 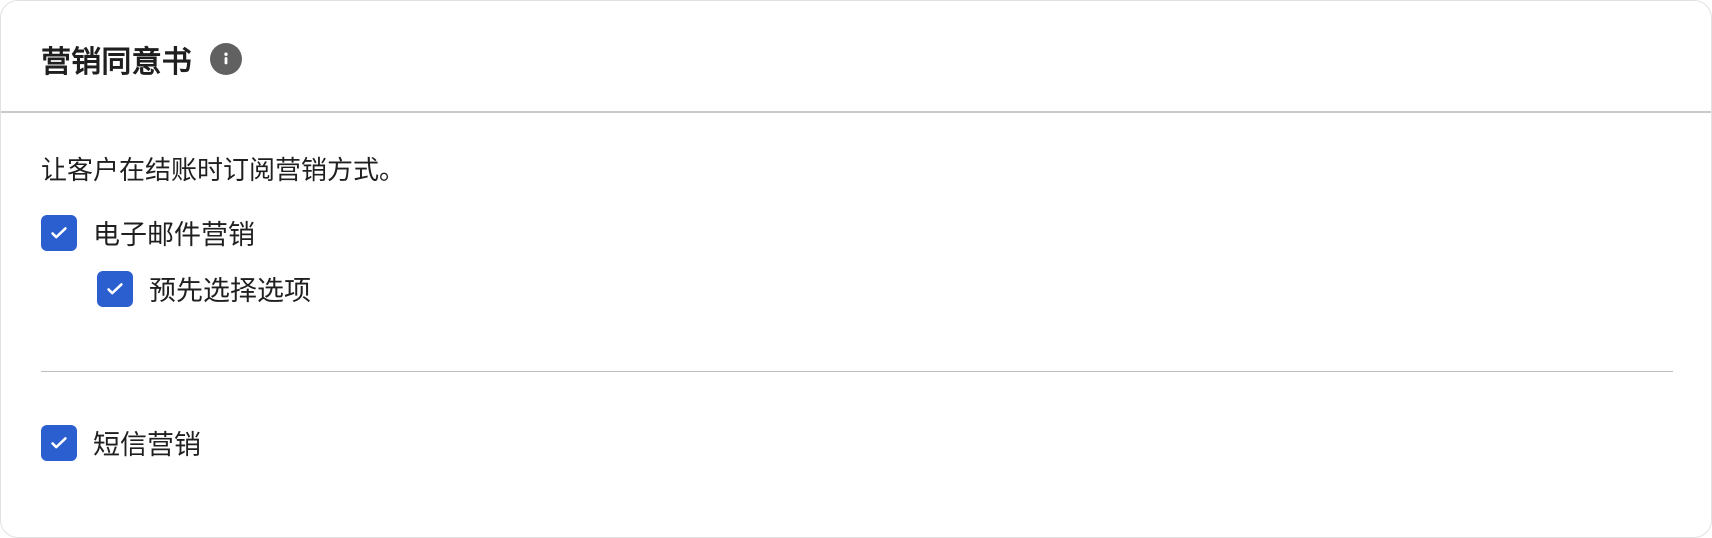 What do you see at coordinates (856, 171) in the screenshot?
I see `card-content: 让客户在结账时订阅营销方式。` at bounding box center [856, 171].